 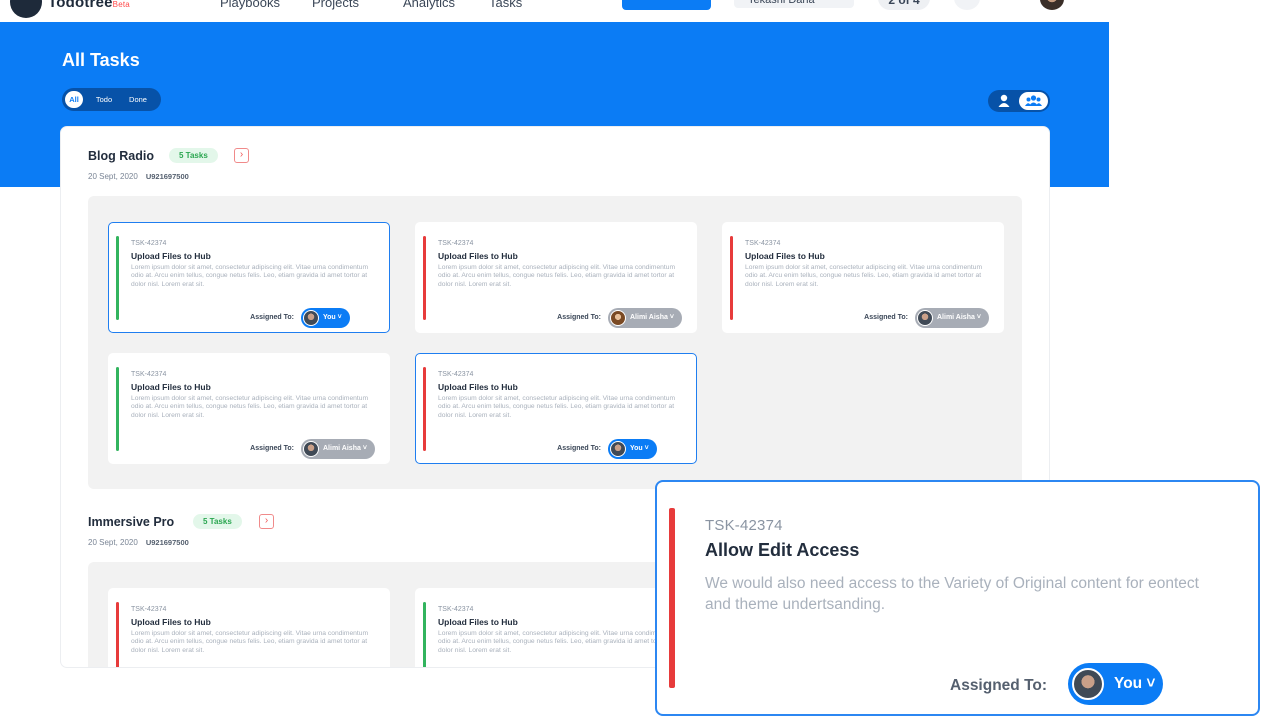 What do you see at coordinates (1010, 5) in the screenshot?
I see `bell-icon` at bounding box center [1010, 5].